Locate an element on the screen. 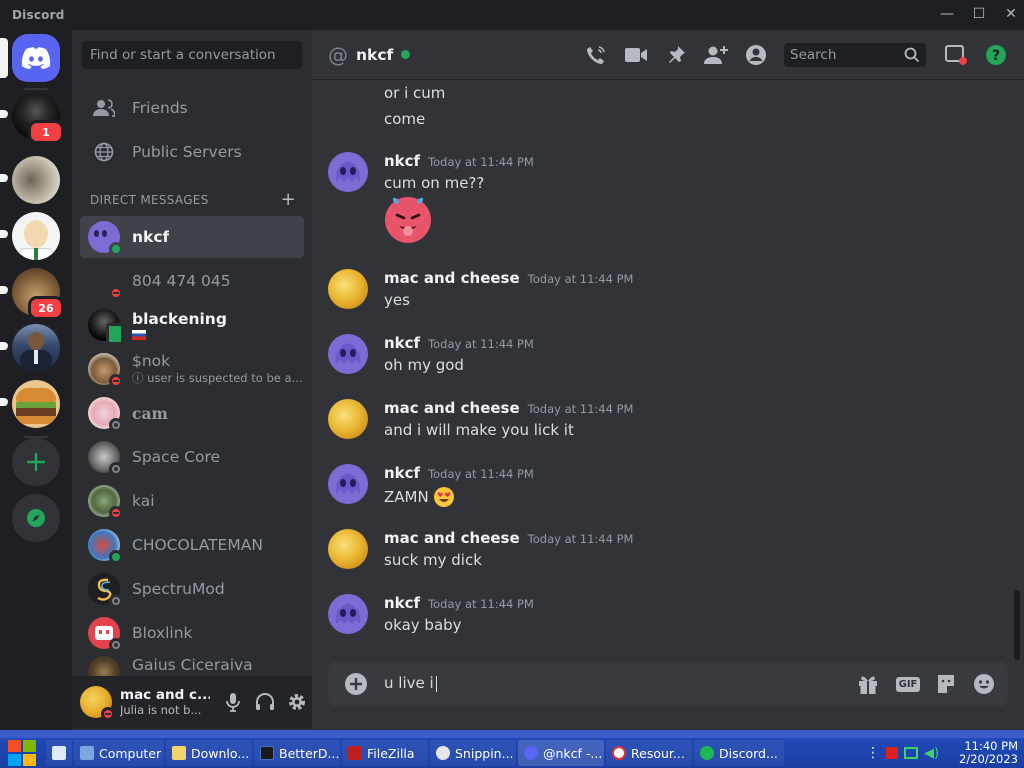 The width and height of the screenshot is (1024, 768). maximize-button: ☐ is located at coordinates (979, 14).